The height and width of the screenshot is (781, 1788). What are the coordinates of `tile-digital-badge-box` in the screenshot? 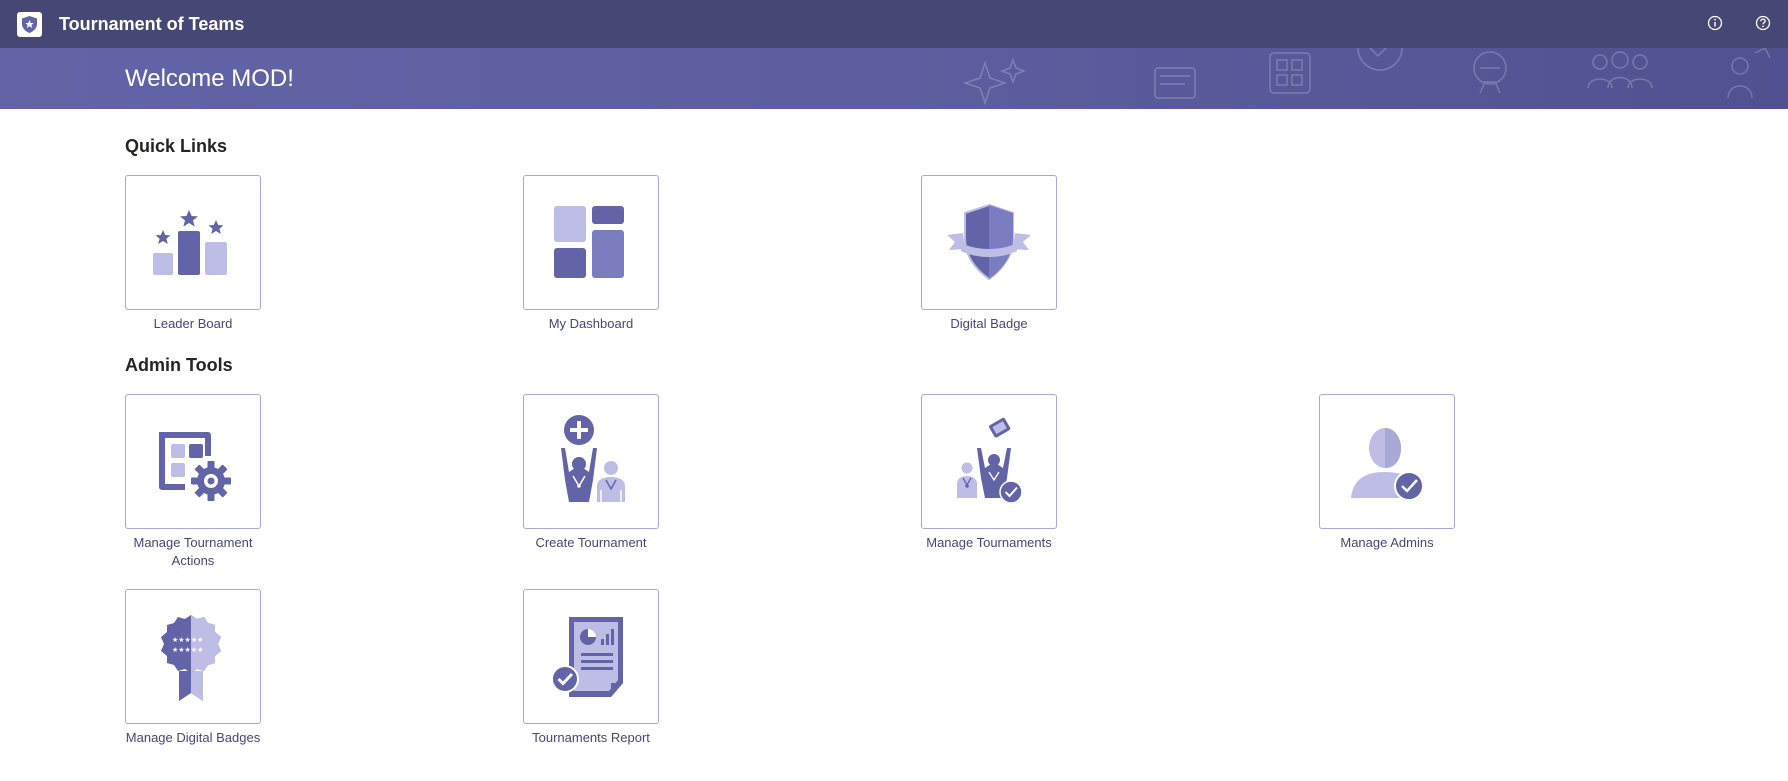 It's located at (989, 242).